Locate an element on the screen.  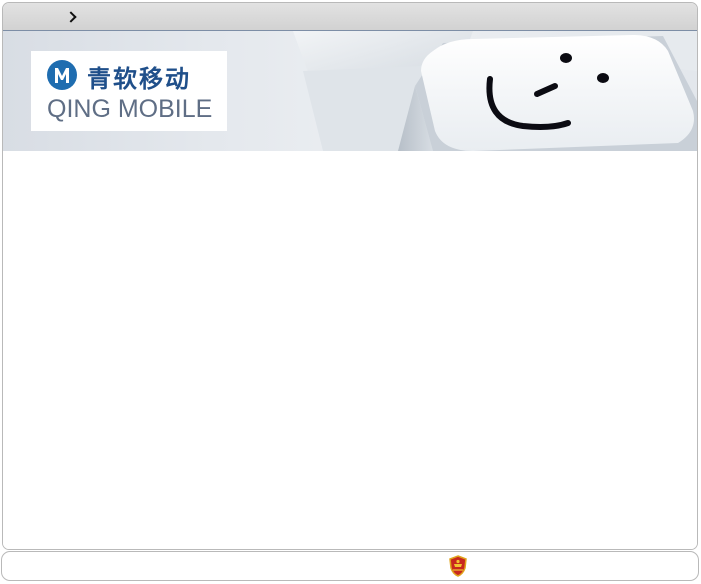
logo-chinese-name: 青软移动 is located at coordinates (139, 79).